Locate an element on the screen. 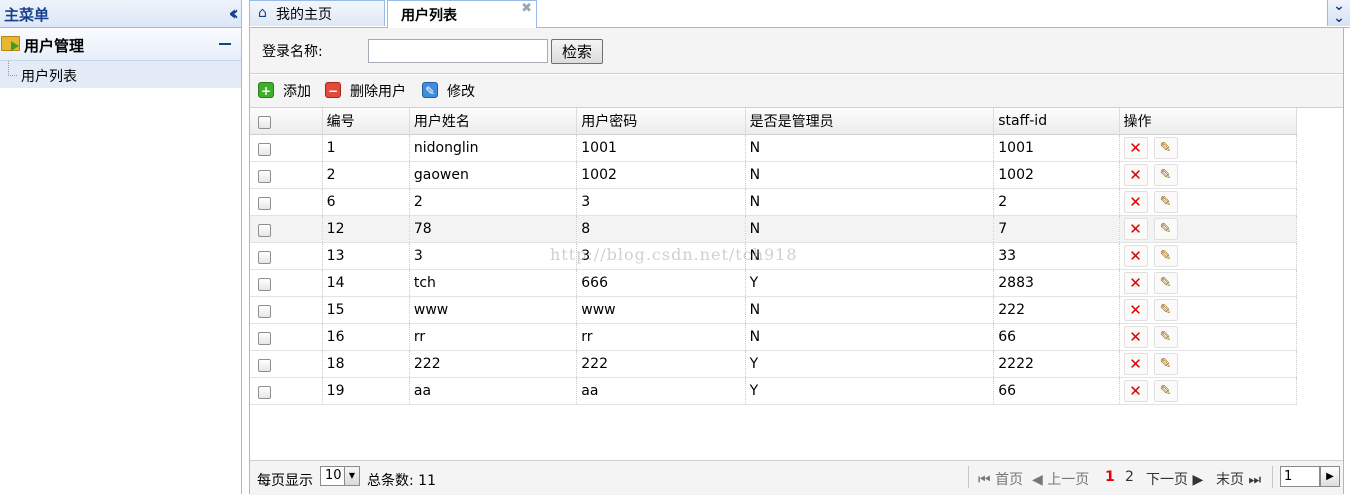 Image resolution: width=1350 pixels, height=495 pixels. table-row: 12 78 8 N 7 ✕ ✎ is located at coordinates (774, 229).